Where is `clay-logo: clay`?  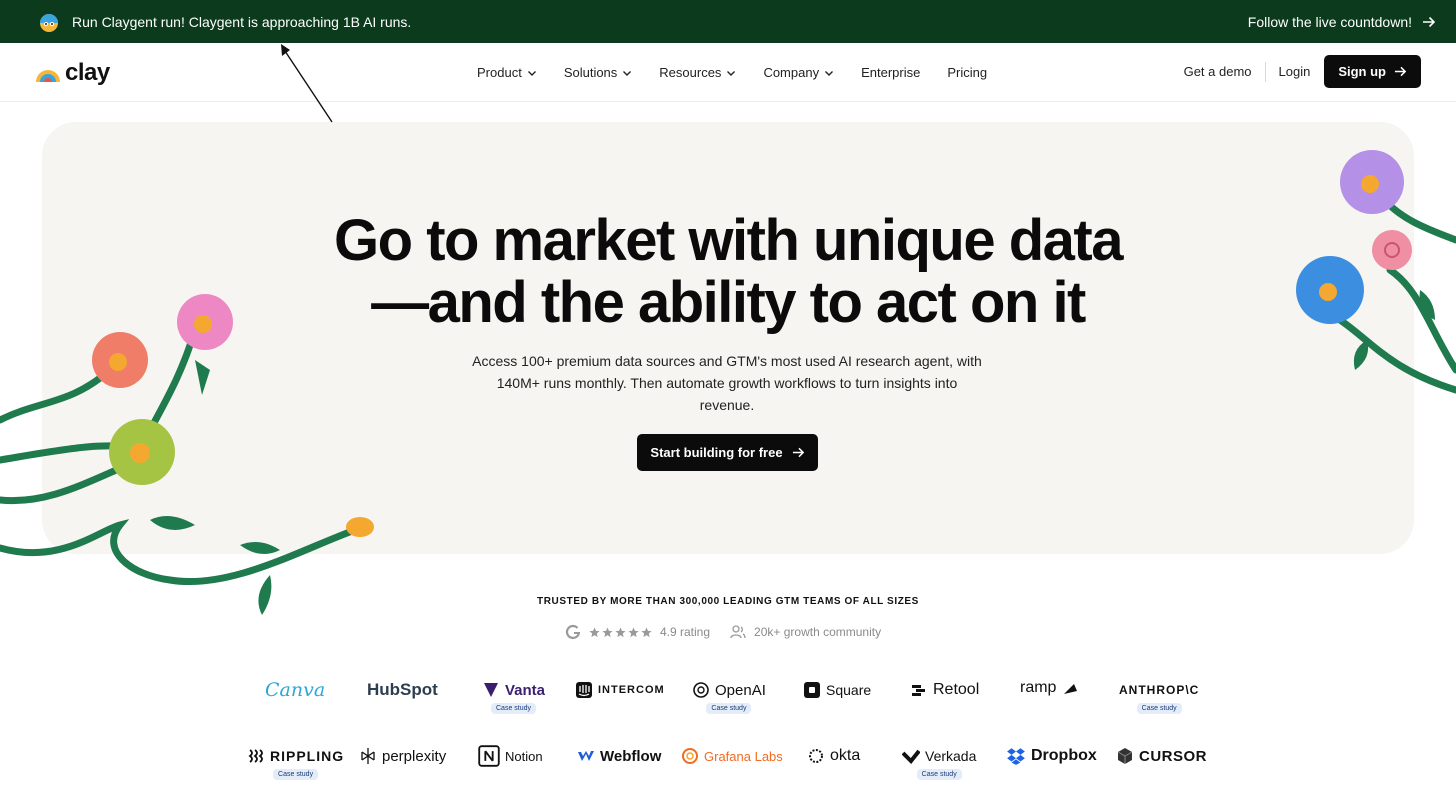
clay-logo: clay is located at coordinates (72, 73).